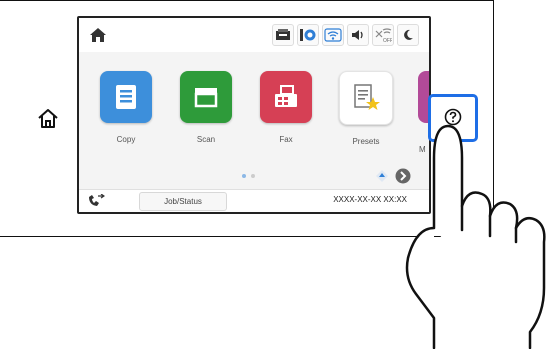 The image size is (558, 349). I want to click on night-mode-icon, so click(408, 35).